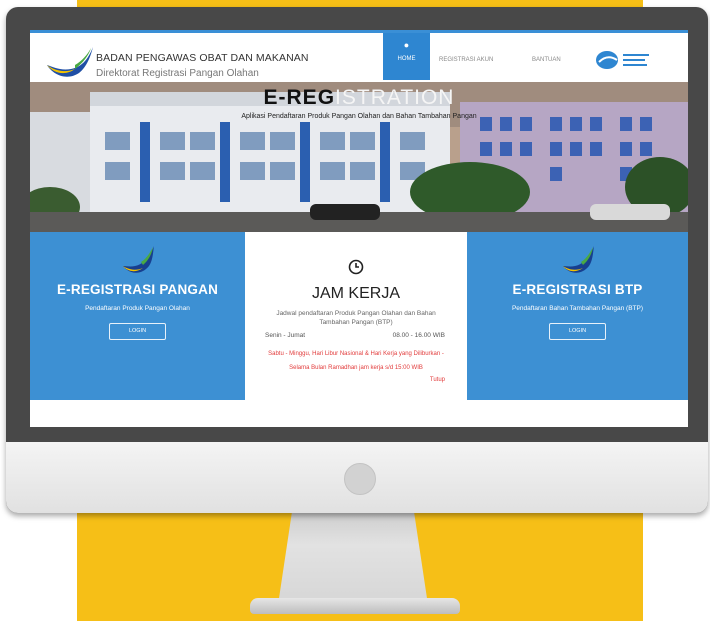 The width and height of the screenshot is (710, 621). Describe the element at coordinates (577, 289) in the screenshot. I see `panel-right-title: E-REGISTRASI BTP` at that location.